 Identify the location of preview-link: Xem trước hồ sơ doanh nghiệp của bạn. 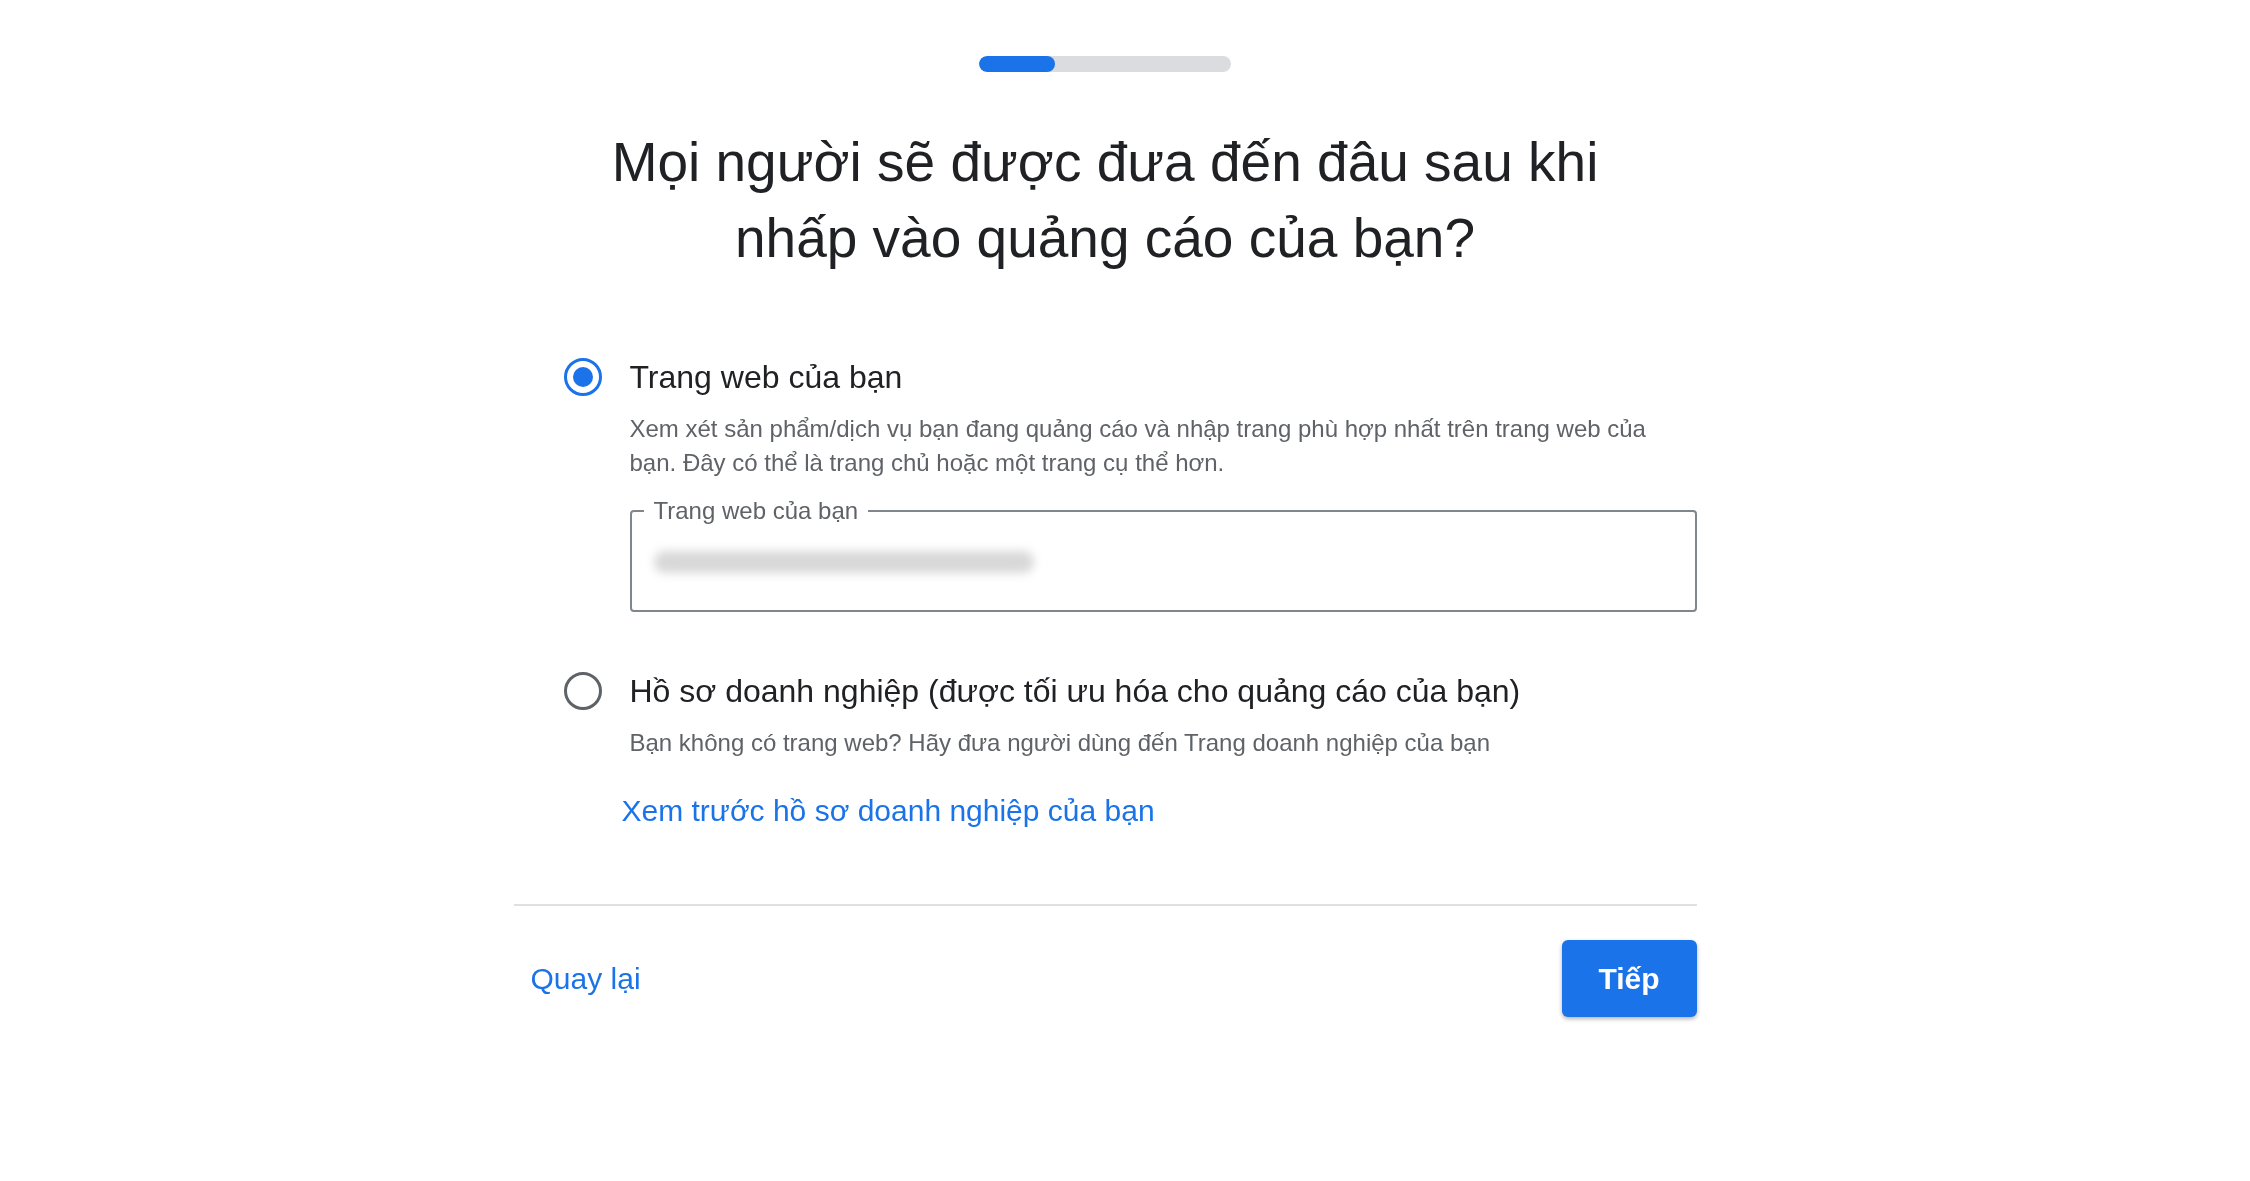
(888, 811).